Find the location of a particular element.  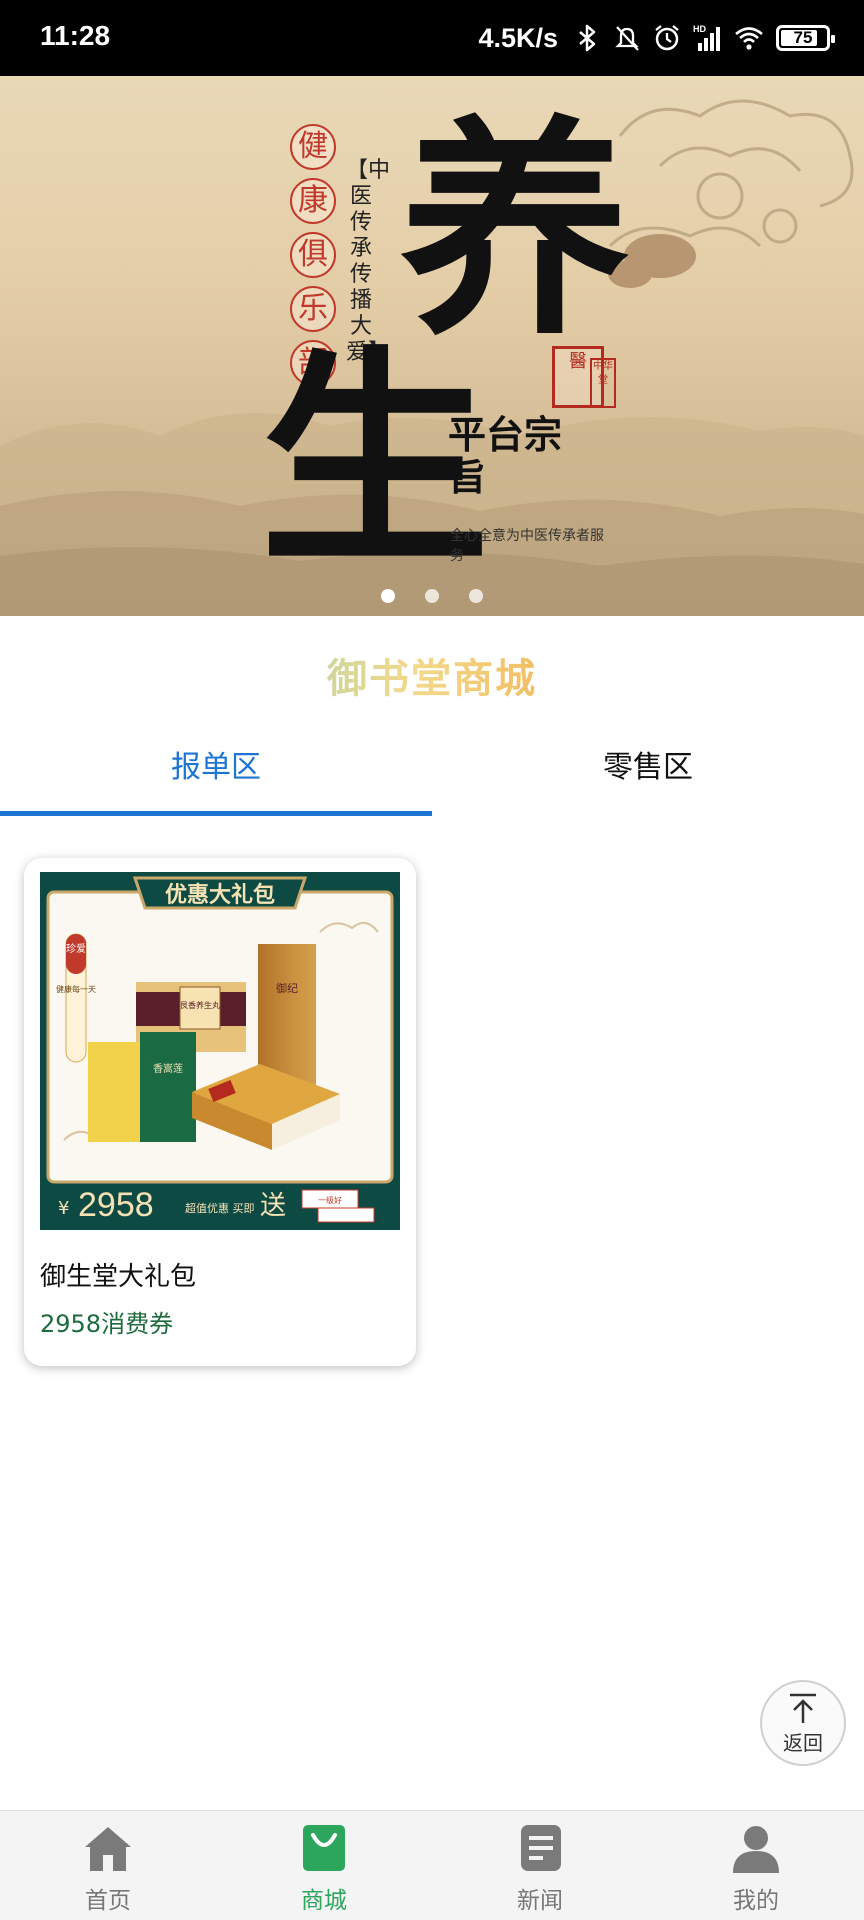

back-to-top-button: 返回 is located at coordinates (803, 1723).